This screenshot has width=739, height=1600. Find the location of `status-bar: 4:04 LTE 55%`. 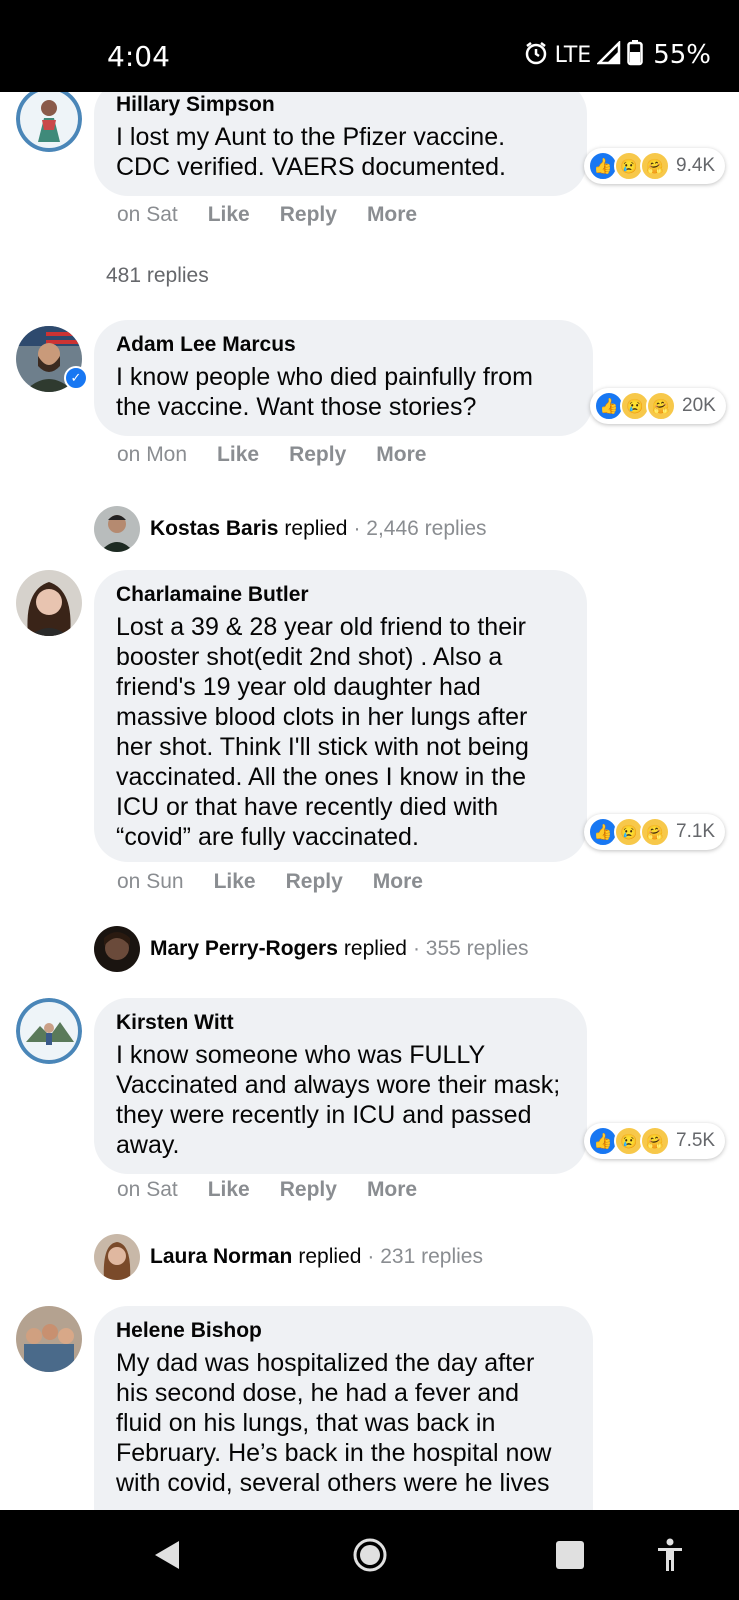

status-bar: 4:04 LTE 55% is located at coordinates (369, 46).